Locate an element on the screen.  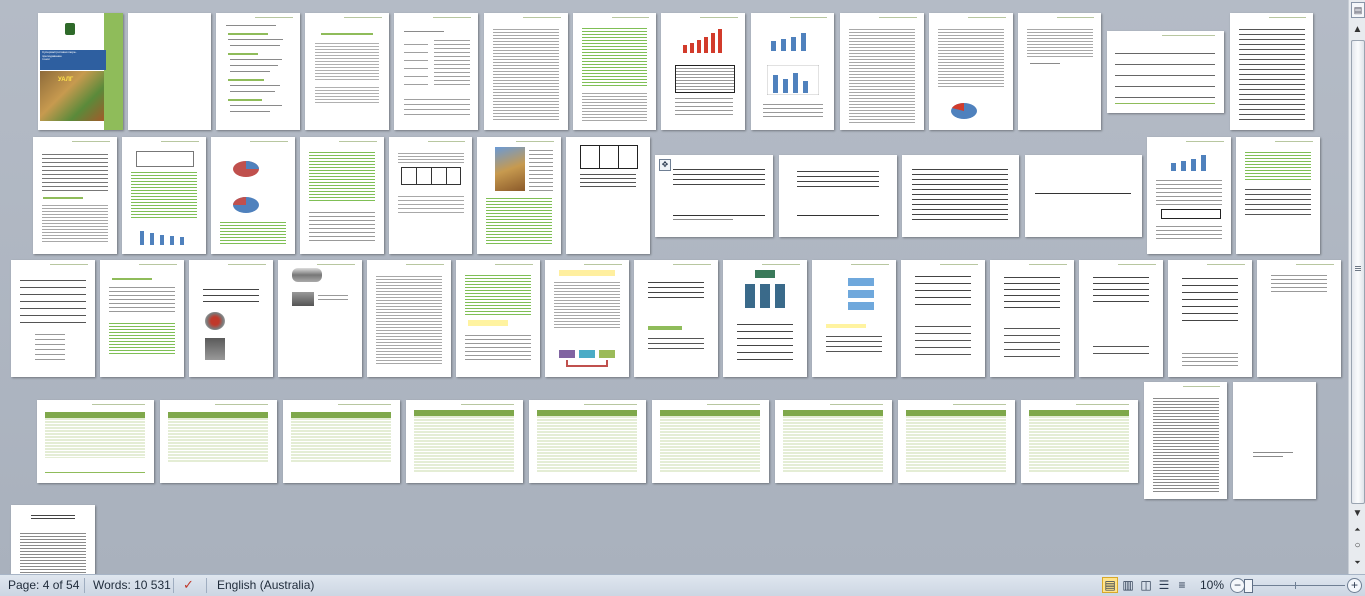
scroll-down-icon: ▼ is located at coordinates (1357, 514).